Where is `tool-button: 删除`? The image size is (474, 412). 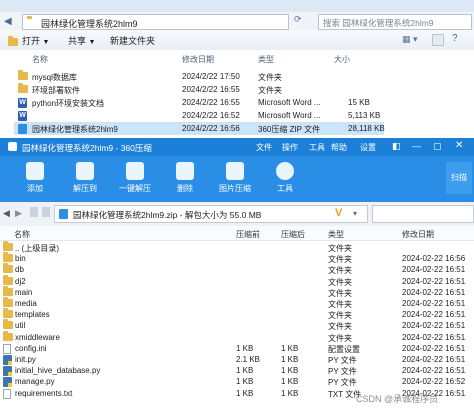 tool-button: 删除 is located at coordinates (185, 178).